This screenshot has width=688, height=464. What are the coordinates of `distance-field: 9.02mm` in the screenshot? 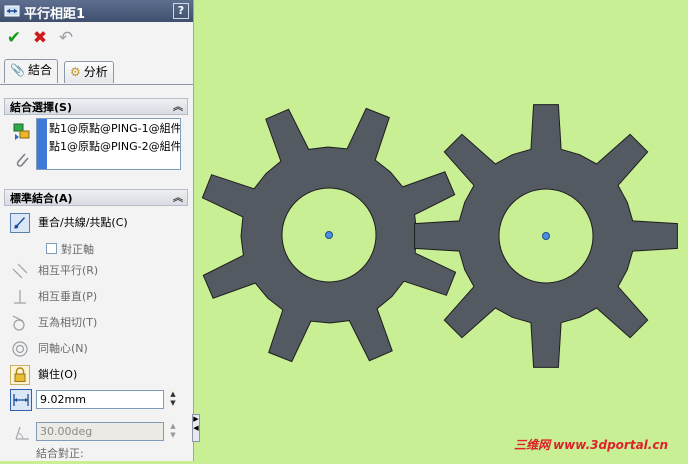 It's located at (100, 399).